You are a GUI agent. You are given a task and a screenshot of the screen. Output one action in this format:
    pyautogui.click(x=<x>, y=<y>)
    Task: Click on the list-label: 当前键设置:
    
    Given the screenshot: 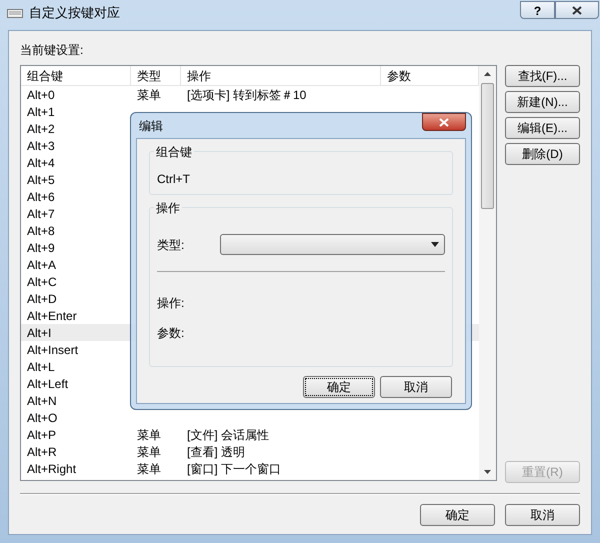 What is the action you would take?
    pyautogui.click(x=52, y=50)
    